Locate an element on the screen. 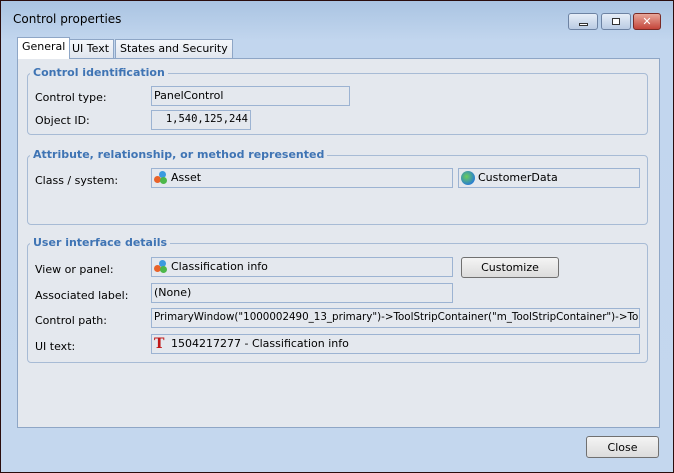 The image size is (674, 473). view-panel-value: Classification info is located at coordinates (219, 266).